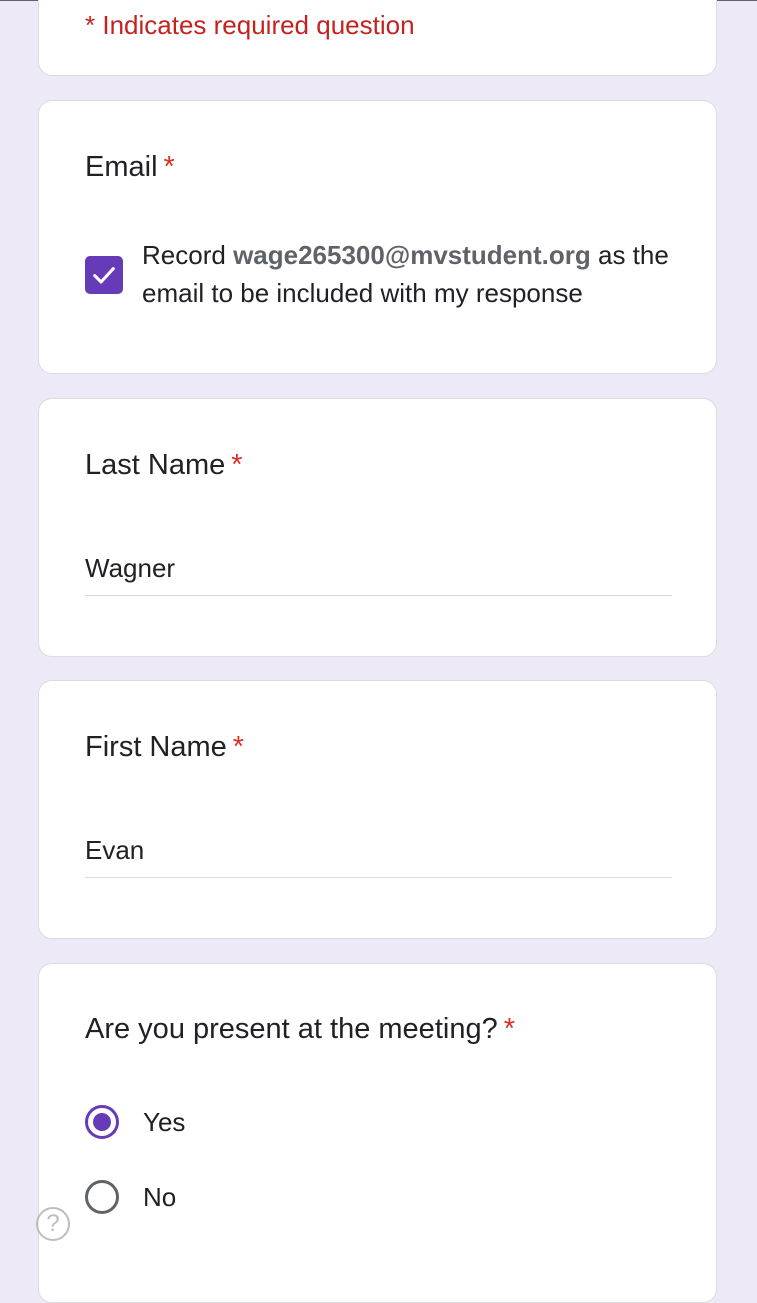 The width and height of the screenshot is (757, 1303). I want to click on present-question-title: Are you present at the meeting? *, so click(300, 1029).